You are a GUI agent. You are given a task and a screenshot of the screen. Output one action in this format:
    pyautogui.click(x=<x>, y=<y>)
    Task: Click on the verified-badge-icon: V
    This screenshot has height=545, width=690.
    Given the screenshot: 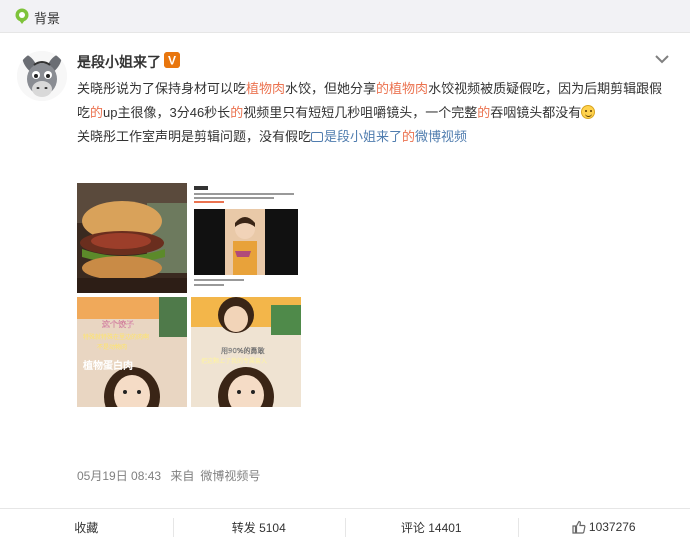 What is the action you would take?
    pyautogui.click(x=172, y=60)
    